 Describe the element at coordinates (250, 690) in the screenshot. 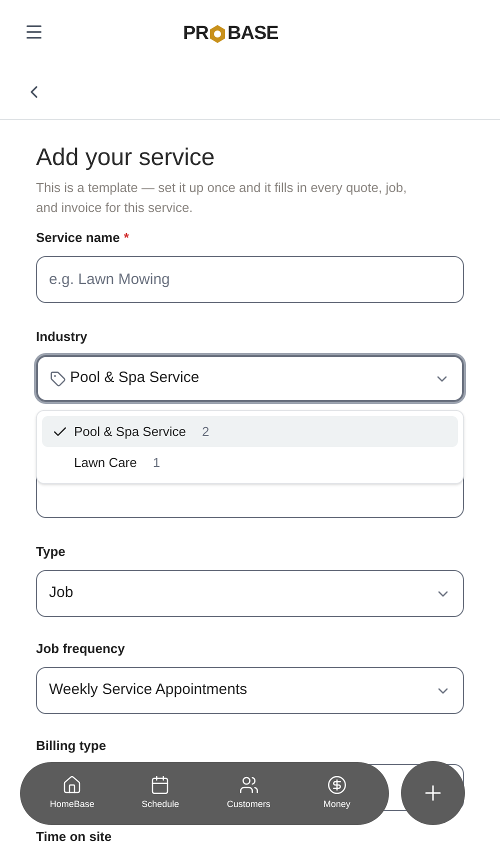

I see `dropdown-field: Weekly Service Appointments` at that location.